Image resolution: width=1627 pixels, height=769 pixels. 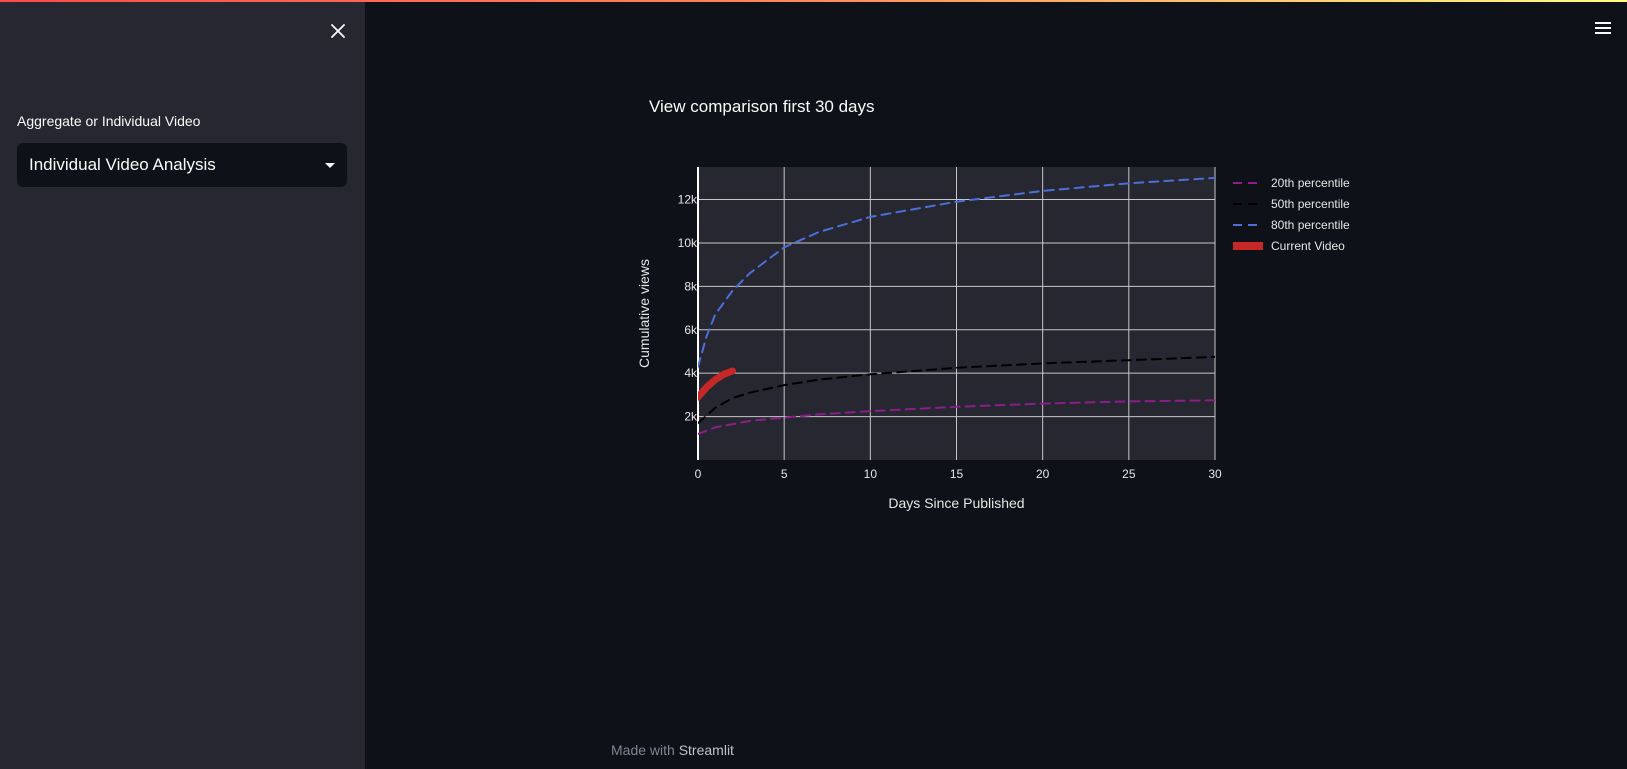 I want to click on footer: Made with Streamlit, so click(x=672, y=750).